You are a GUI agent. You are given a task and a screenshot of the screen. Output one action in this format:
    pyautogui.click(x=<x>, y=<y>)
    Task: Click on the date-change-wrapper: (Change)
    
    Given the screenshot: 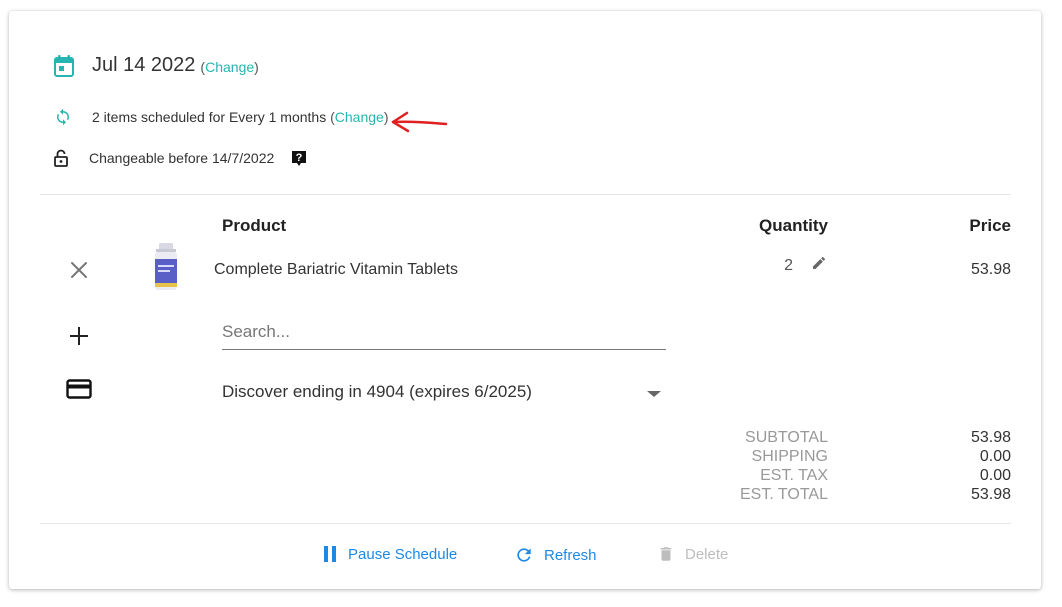 What is the action you would take?
    pyautogui.click(x=229, y=67)
    